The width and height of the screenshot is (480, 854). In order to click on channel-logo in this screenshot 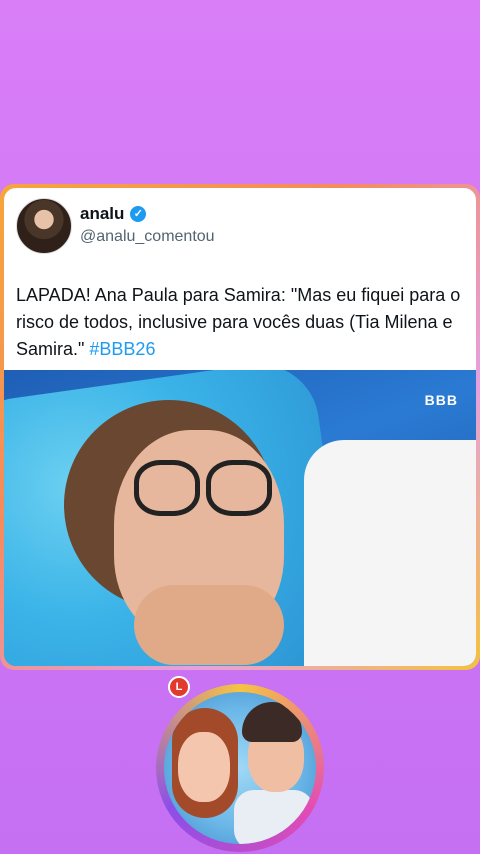, I will do `click(240, 768)`.